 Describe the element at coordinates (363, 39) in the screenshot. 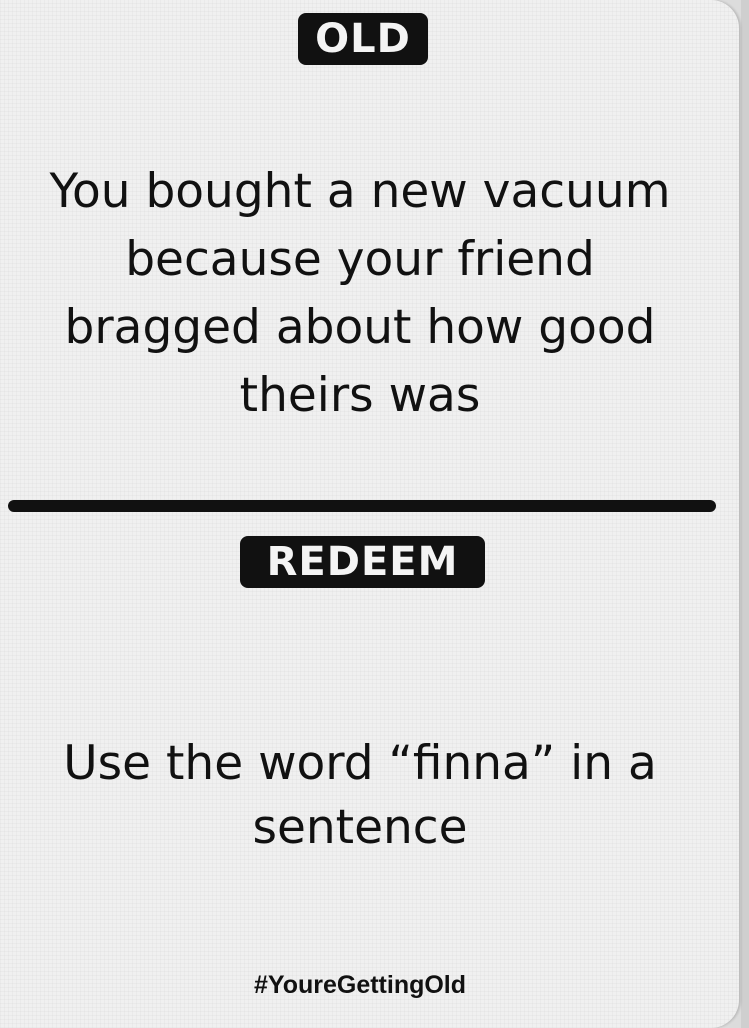

I see `old-label: OLD` at that location.